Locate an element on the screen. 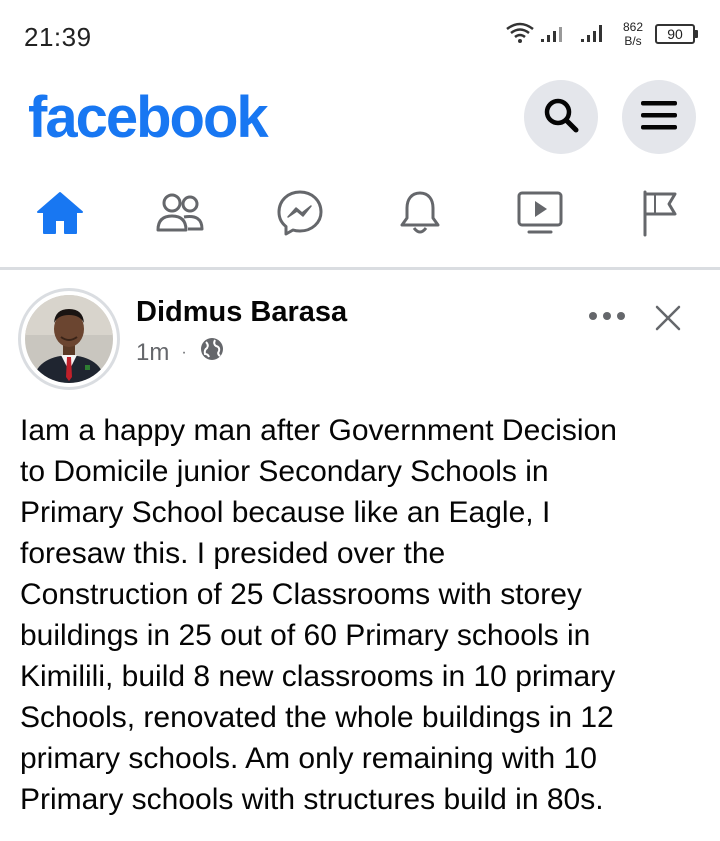 The image size is (720, 841). tab-watch is located at coordinates (540, 215).